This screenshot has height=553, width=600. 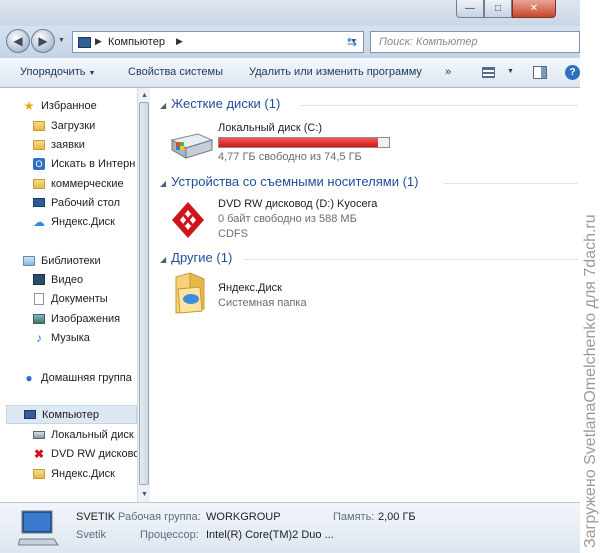 I want to click on organize-button: Упорядочить ▼, so click(x=57, y=72).